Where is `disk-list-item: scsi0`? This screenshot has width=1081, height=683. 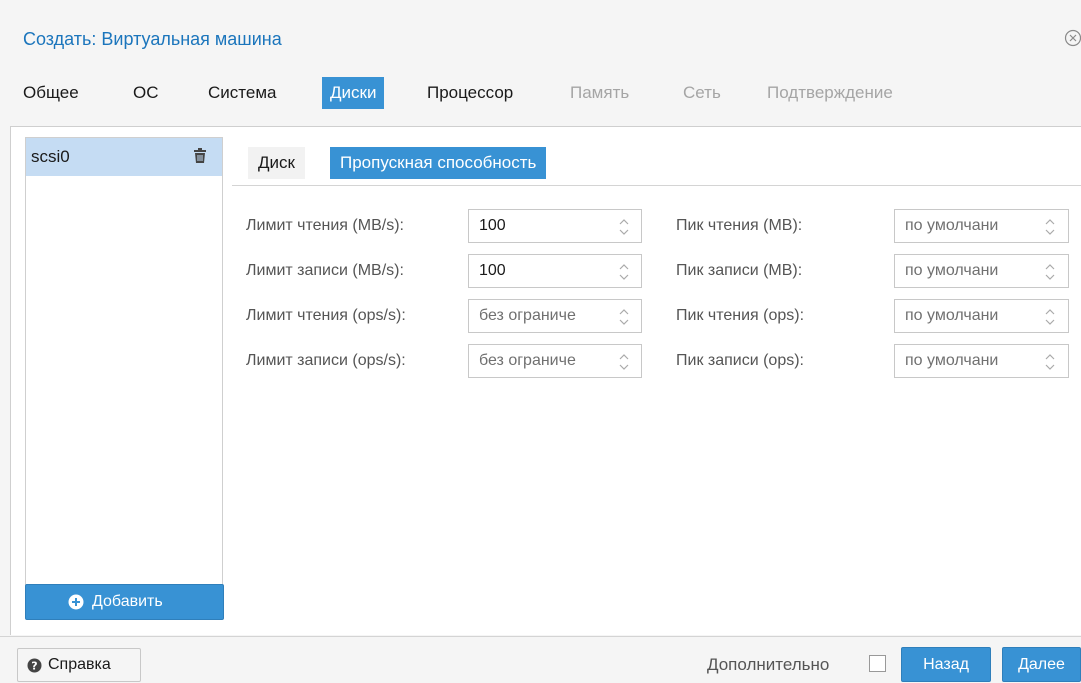 disk-list-item: scsi0 is located at coordinates (124, 157).